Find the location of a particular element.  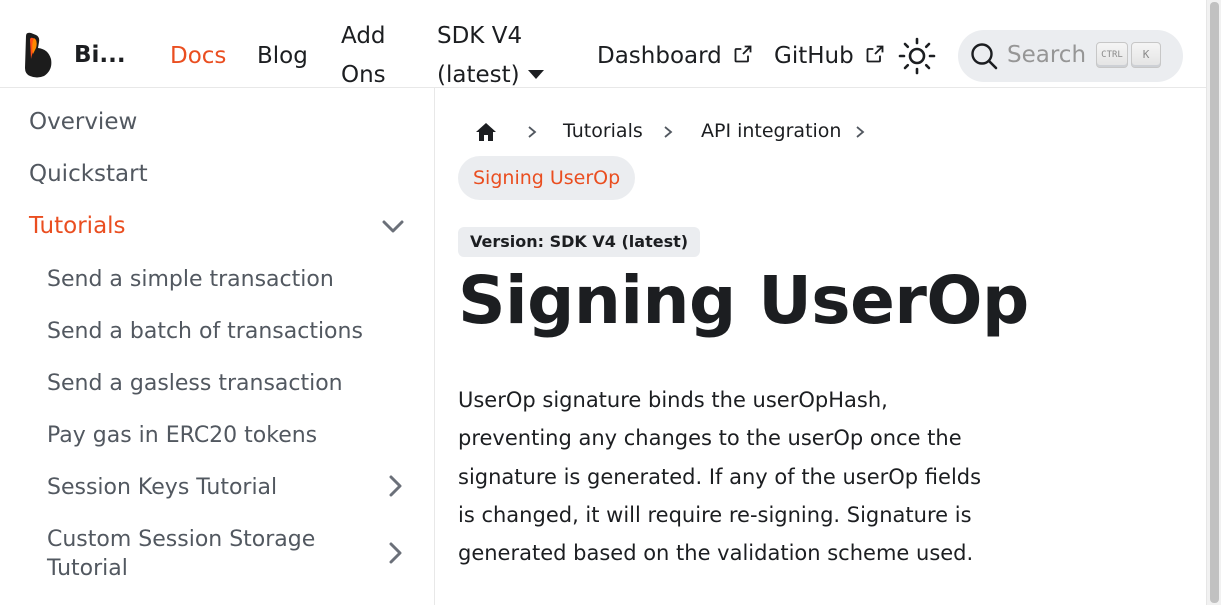

version-dropdown: SDK V4 (latest) is located at coordinates (497, 56).